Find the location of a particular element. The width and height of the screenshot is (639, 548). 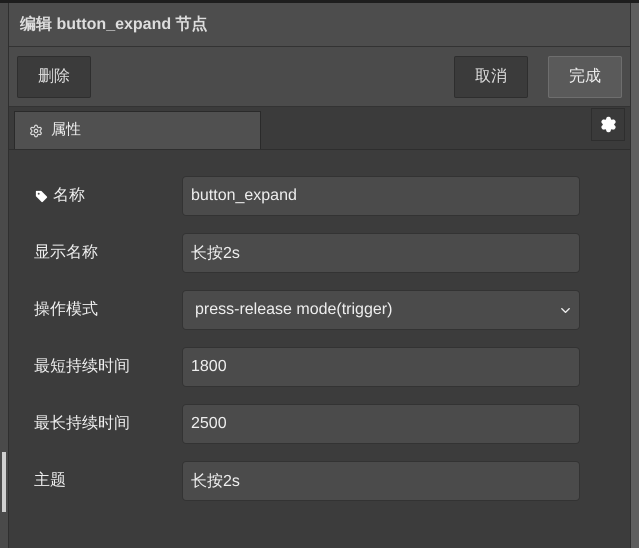

input-field: 2500 is located at coordinates (381, 424).